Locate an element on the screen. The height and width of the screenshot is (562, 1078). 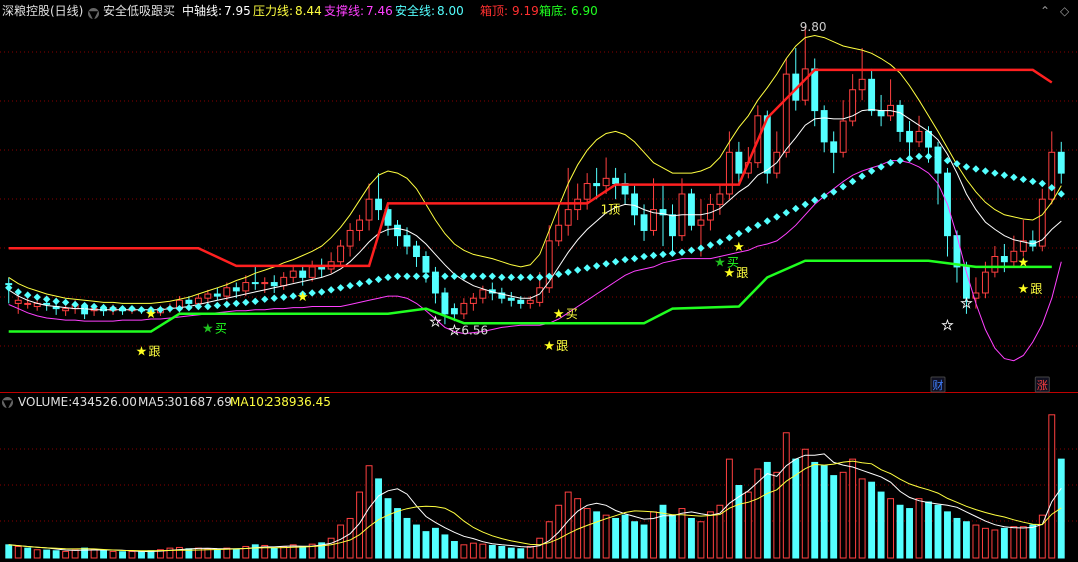
indicator-name: 安全低吸跟买 is located at coordinates (139, 11).